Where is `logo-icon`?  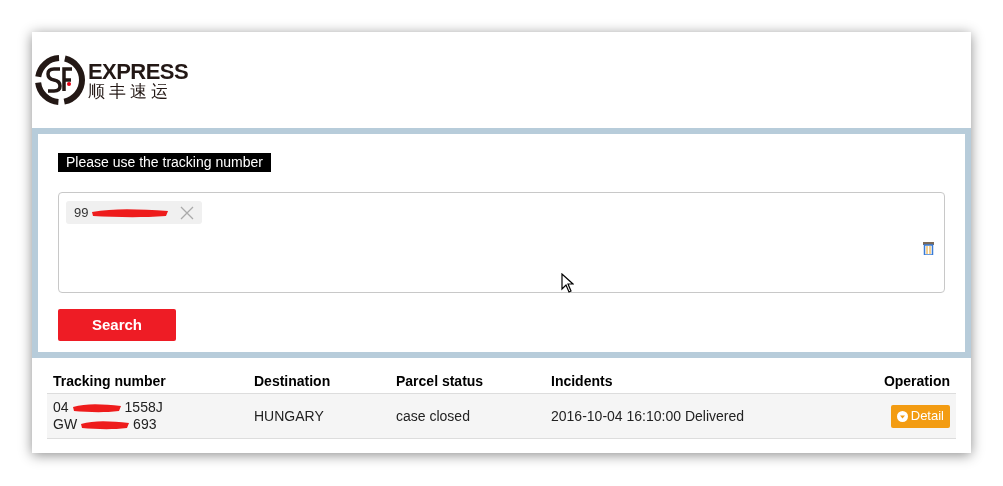 logo-icon is located at coordinates (60, 80).